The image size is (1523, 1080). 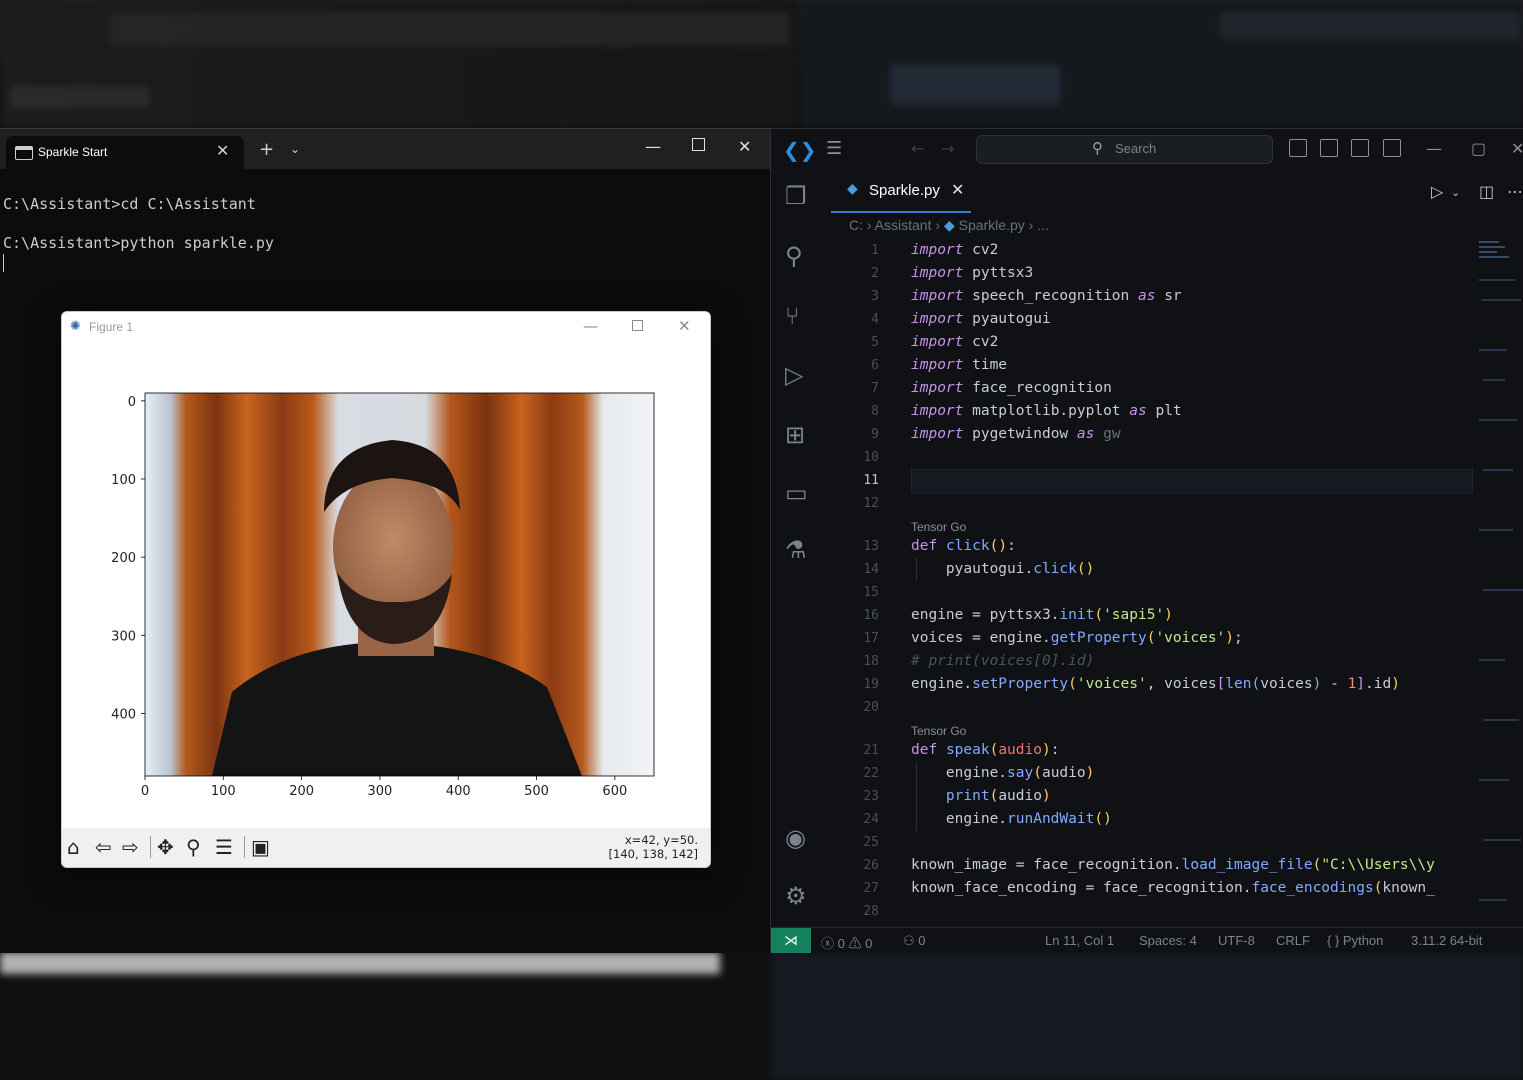 I want to click on configure-subplots-icon: ☰, so click(x=224, y=847).